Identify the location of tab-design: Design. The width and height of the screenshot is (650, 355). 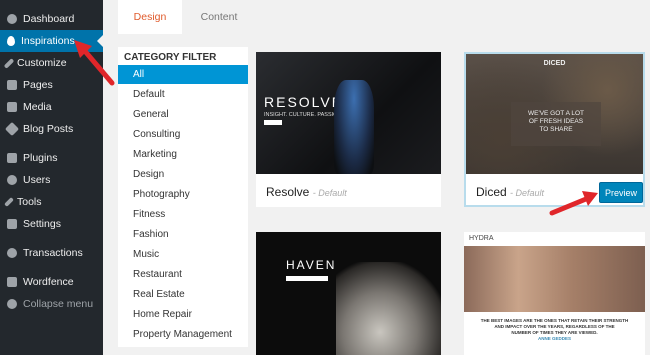
(150, 17).